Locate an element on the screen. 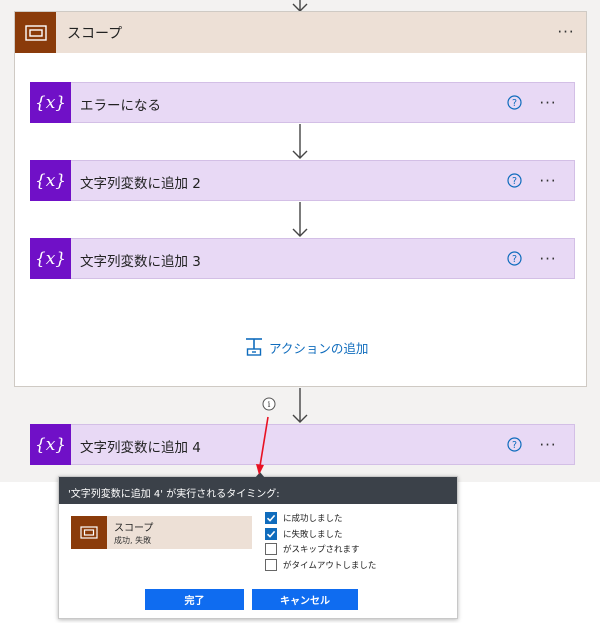 This screenshot has width=600, height=623. add-action-link: アクションの追加 is located at coordinates (306, 347).